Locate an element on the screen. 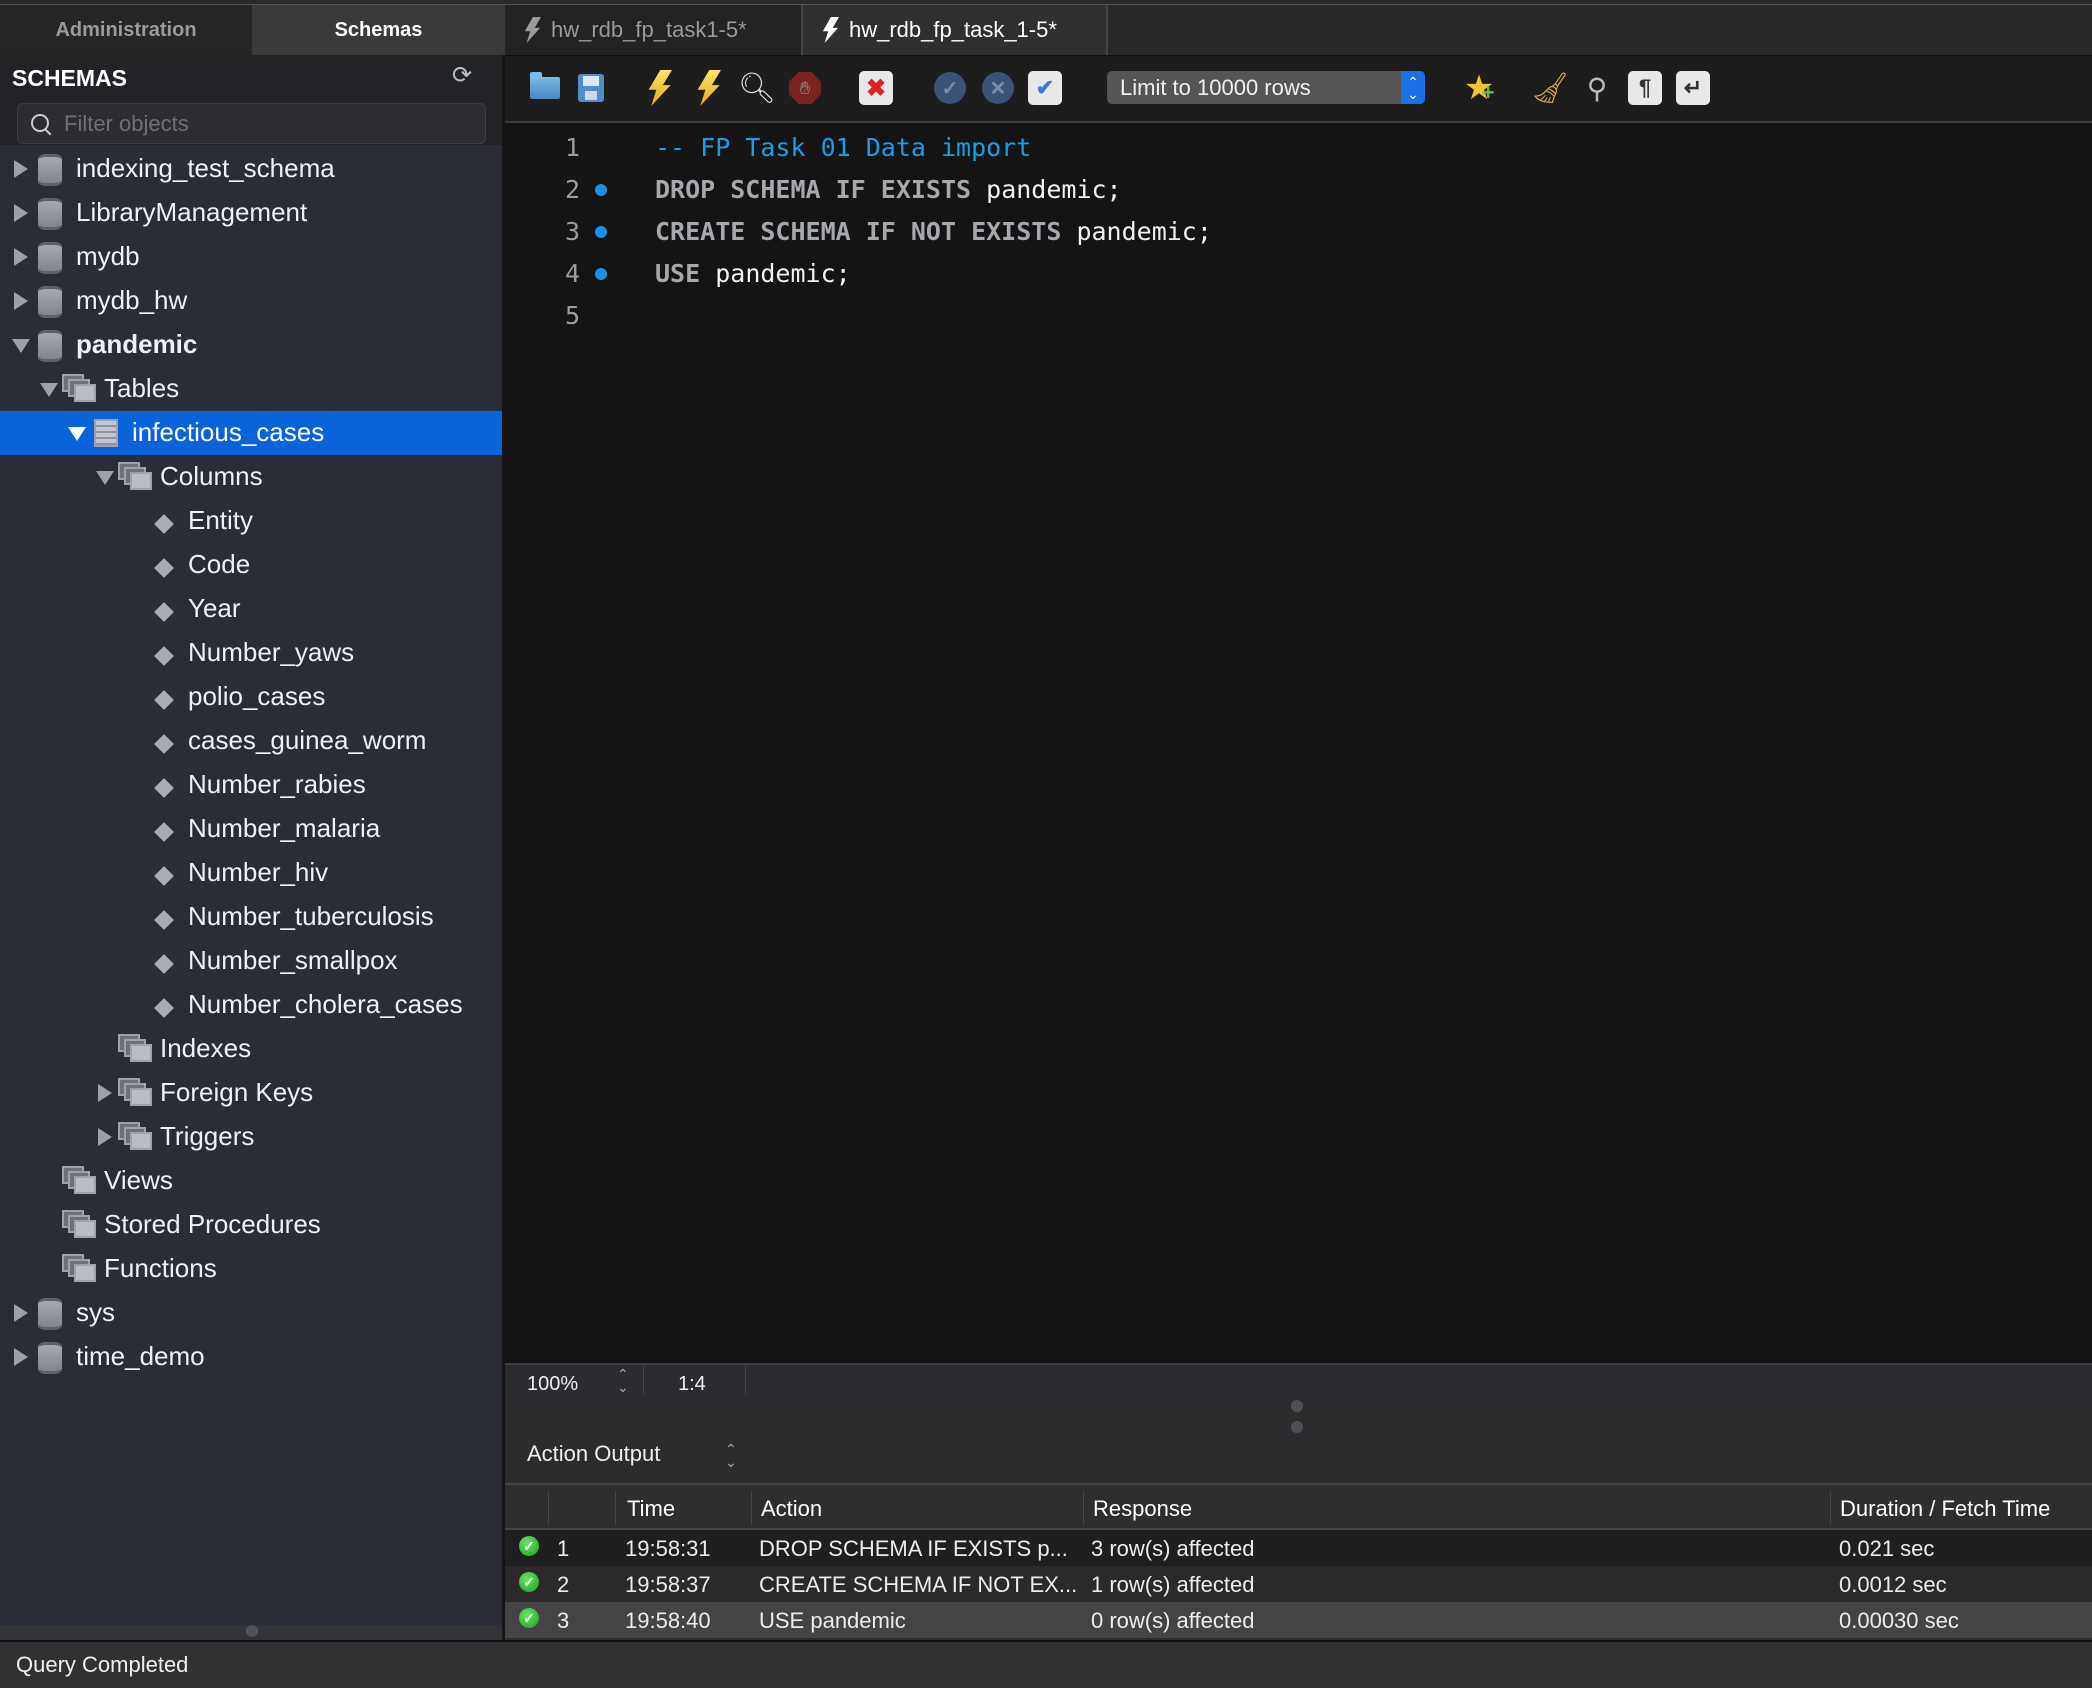 This screenshot has width=2092, height=1688. tree-item-number-smallpox: Number_smallpox is located at coordinates (251, 961).